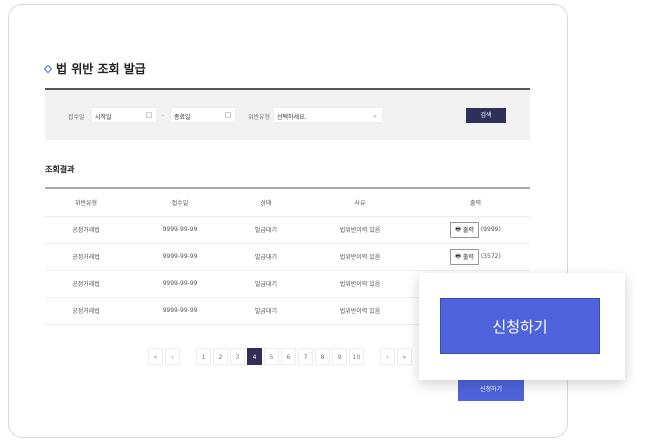 This screenshot has width=645, height=442. Describe the element at coordinates (491, 390) in the screenshot. I see `apply-button: 신청하기` at that location.